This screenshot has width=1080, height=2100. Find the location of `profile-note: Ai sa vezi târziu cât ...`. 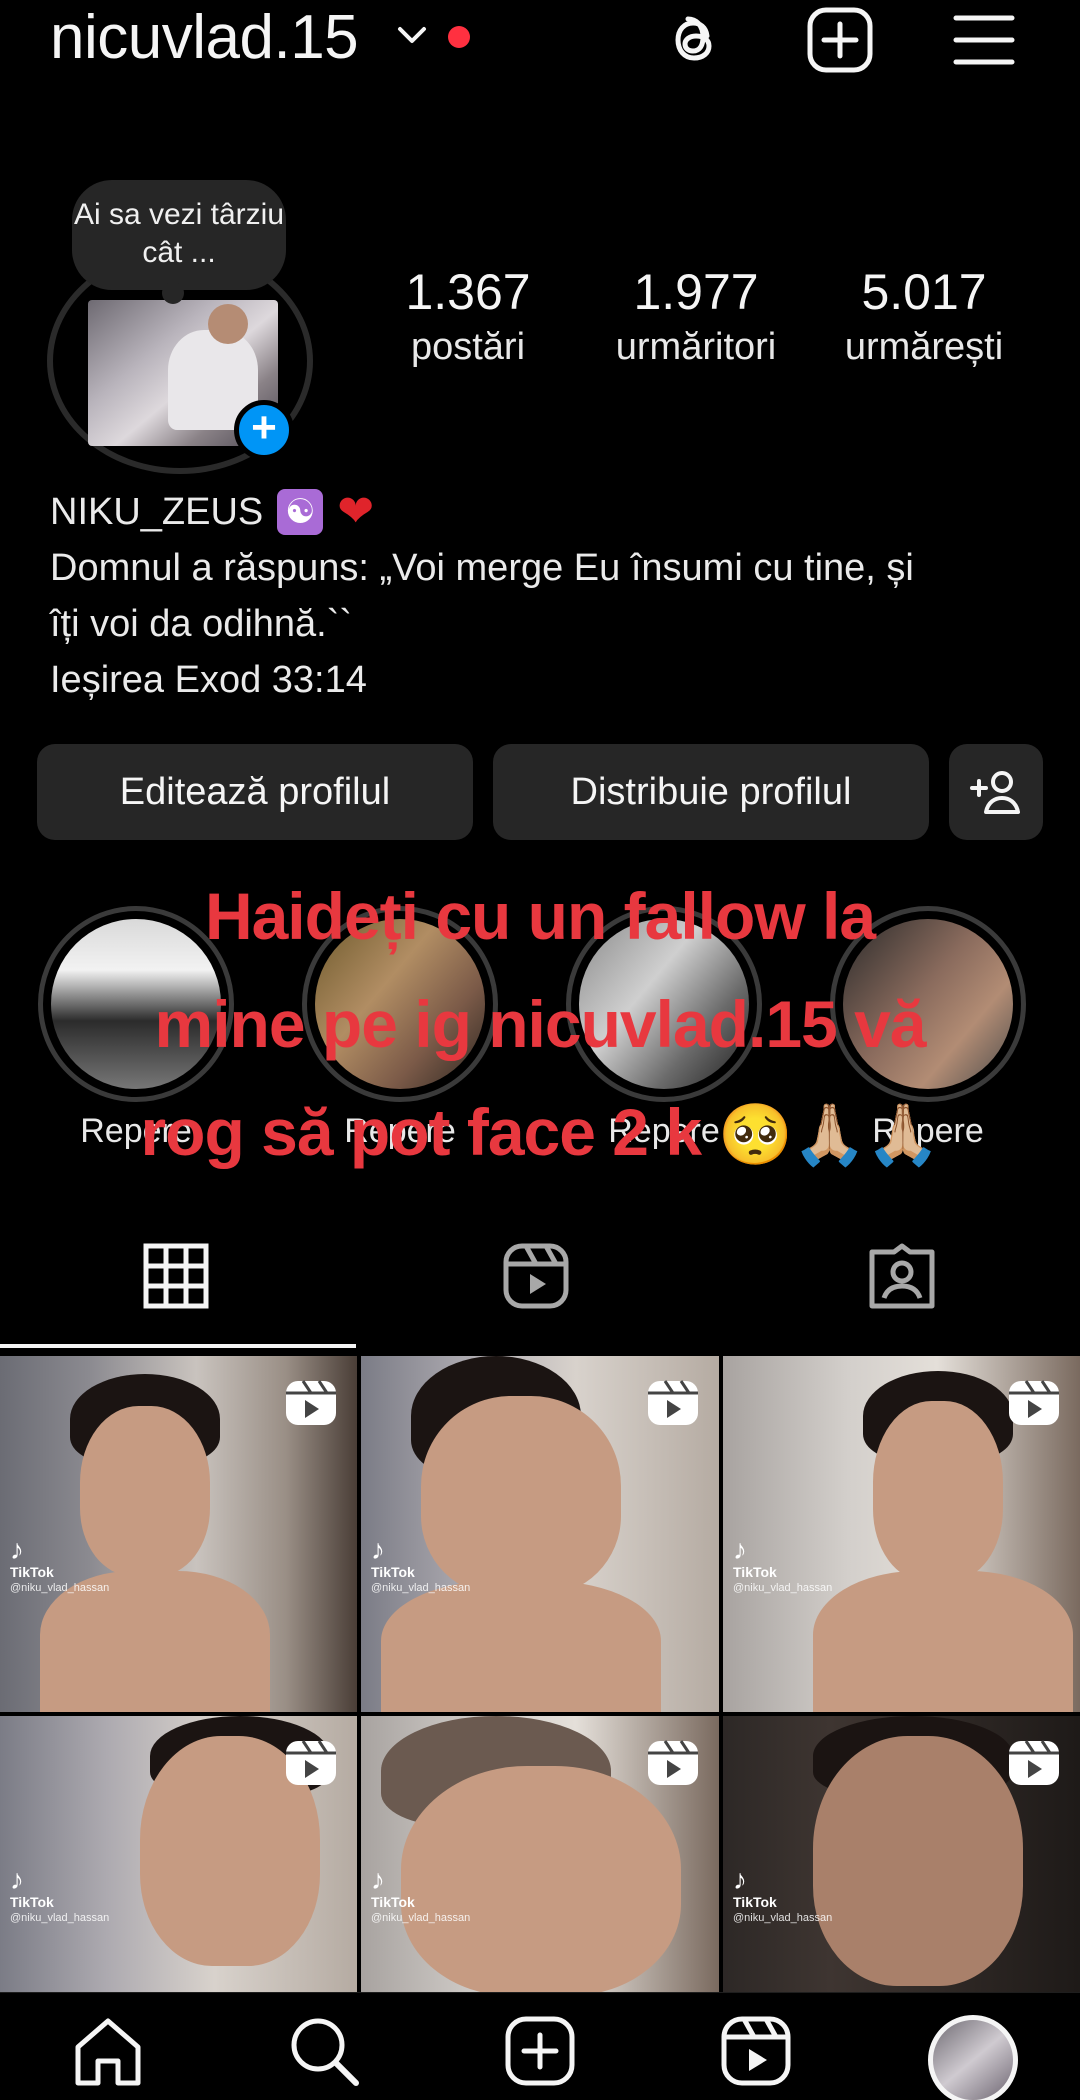

profile-note: Ai sa vezi târziu cât ... is located at coordinates (179, 242).